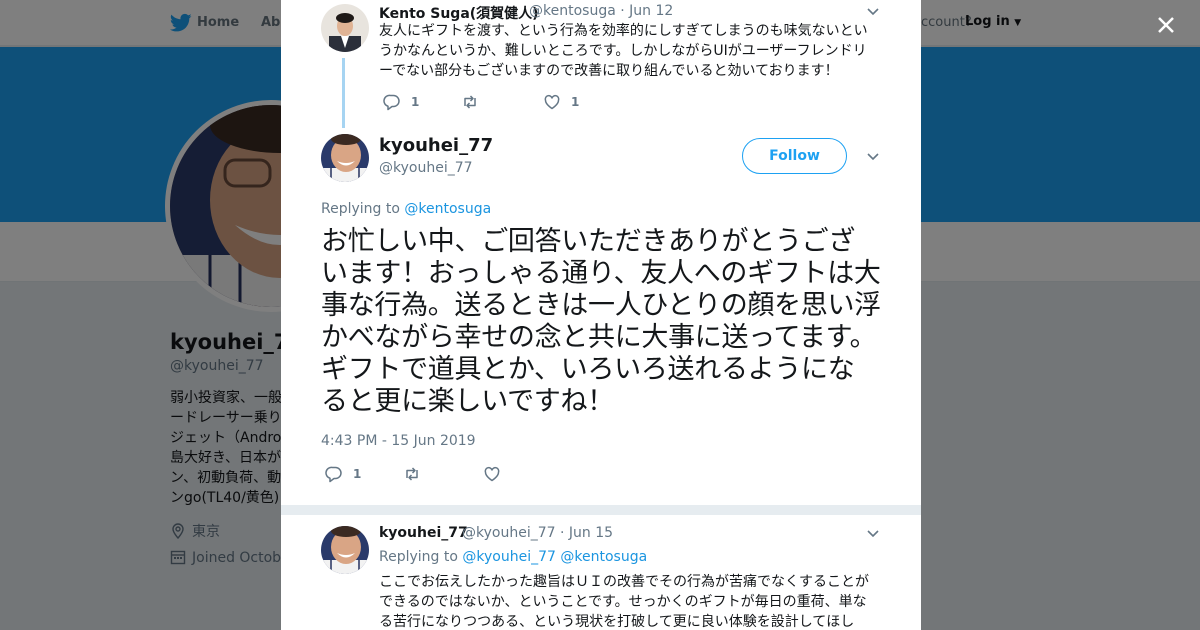  Describe the element at coordinates (423, 533) in the screenshot. I see `reply-tweet-name: kyouhei_77` at that location.